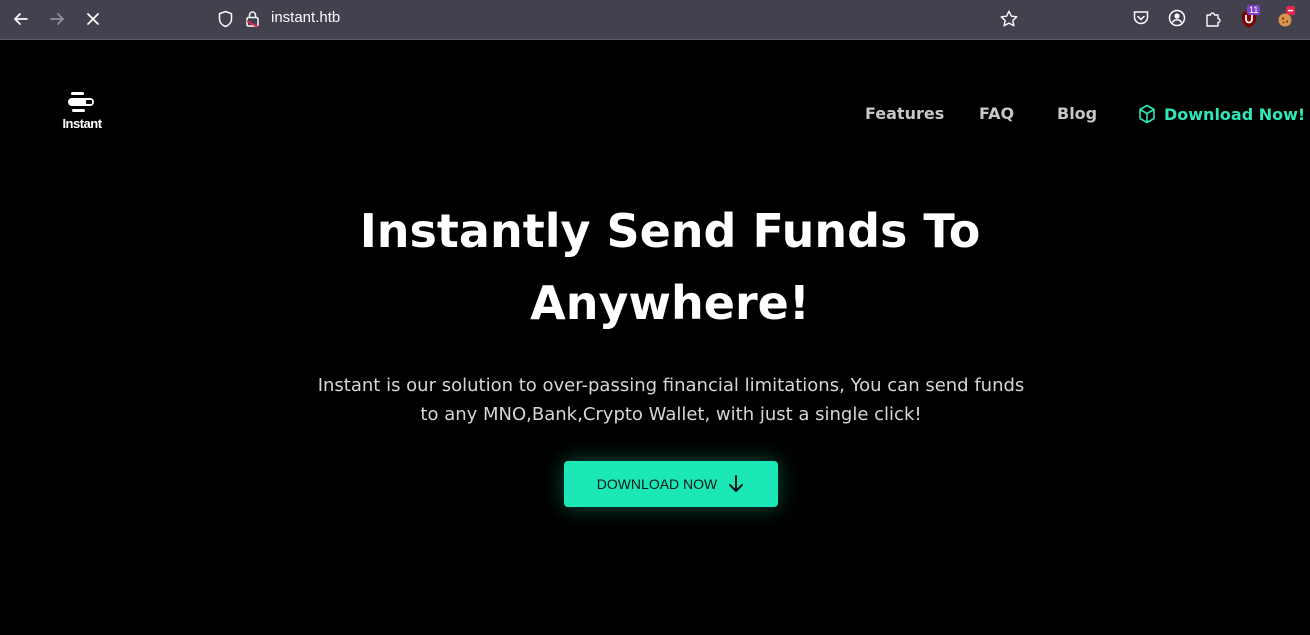 This screenshot has width=1310, height=635. Describe the element at coordinates (904, 113) in the screenshot. I see `nav-features: Features` at that location.